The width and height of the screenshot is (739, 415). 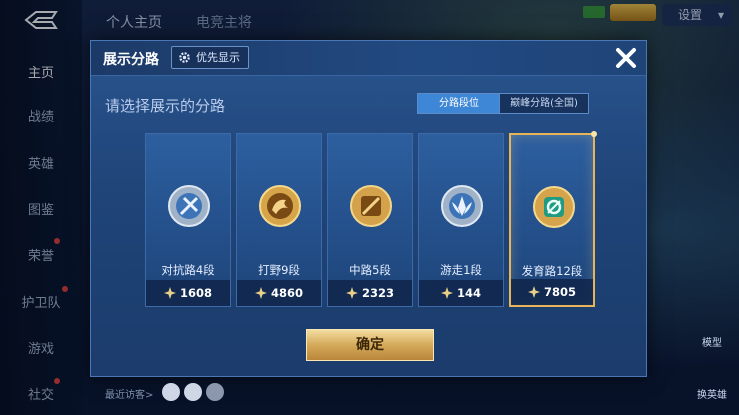 I want to click on priority-display-button: 优先显示, so click(x=210, y=57).